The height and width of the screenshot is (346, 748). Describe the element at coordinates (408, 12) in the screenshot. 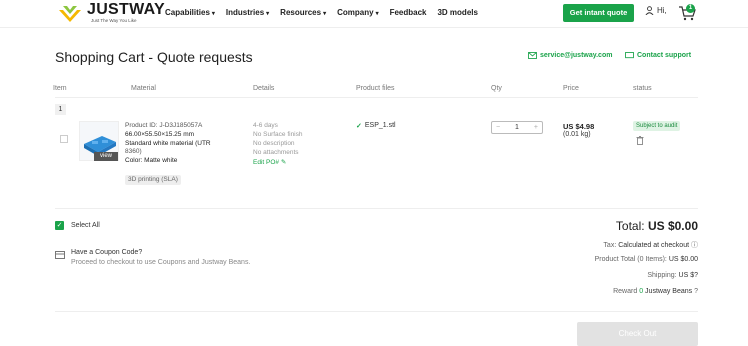

I see `nav-feedback: Feedback` at that location.